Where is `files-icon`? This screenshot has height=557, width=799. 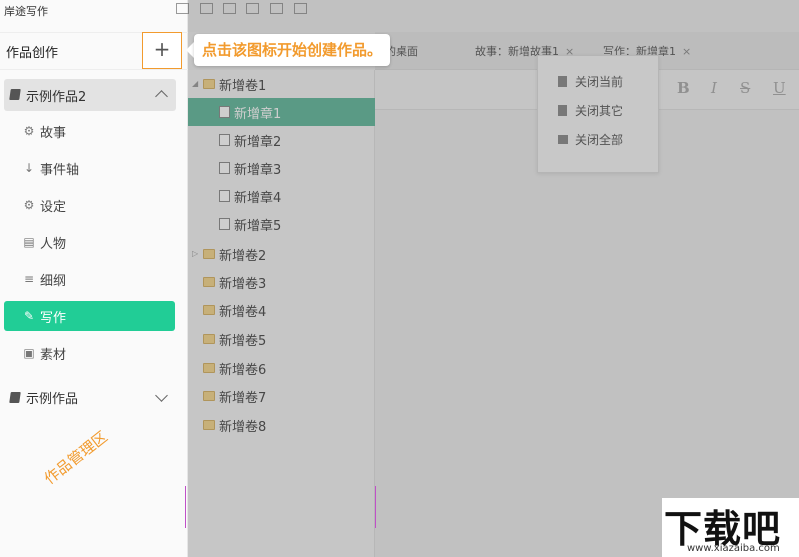
files-icon is located at coordinates (562, 110).